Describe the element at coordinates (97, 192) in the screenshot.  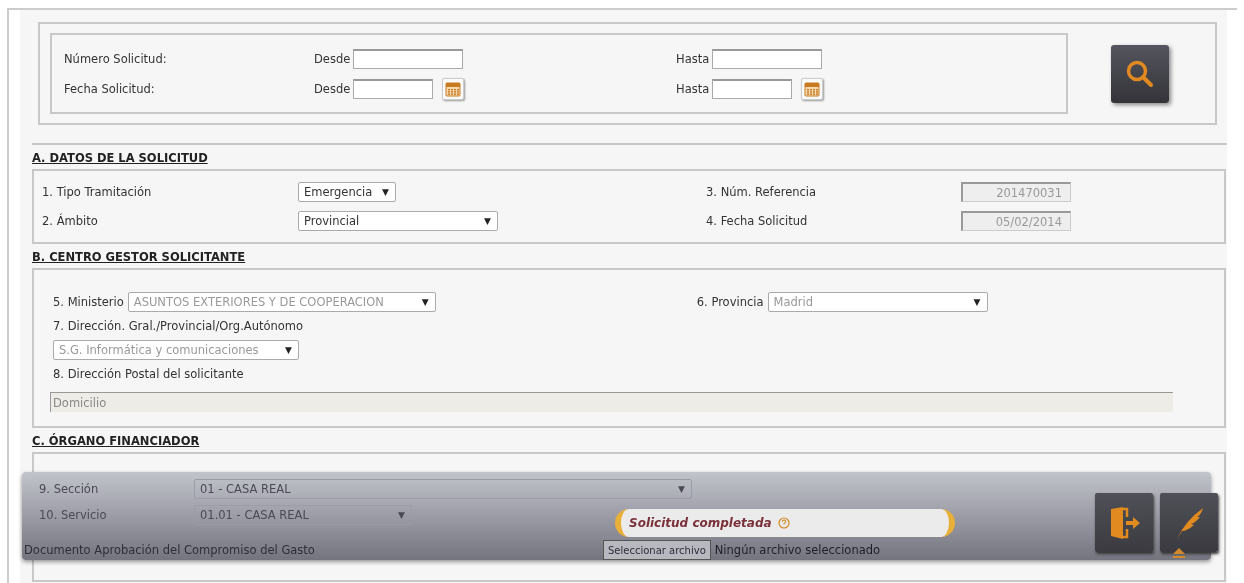
I see `field-label: 1. Tipo Tramitación` at that location.